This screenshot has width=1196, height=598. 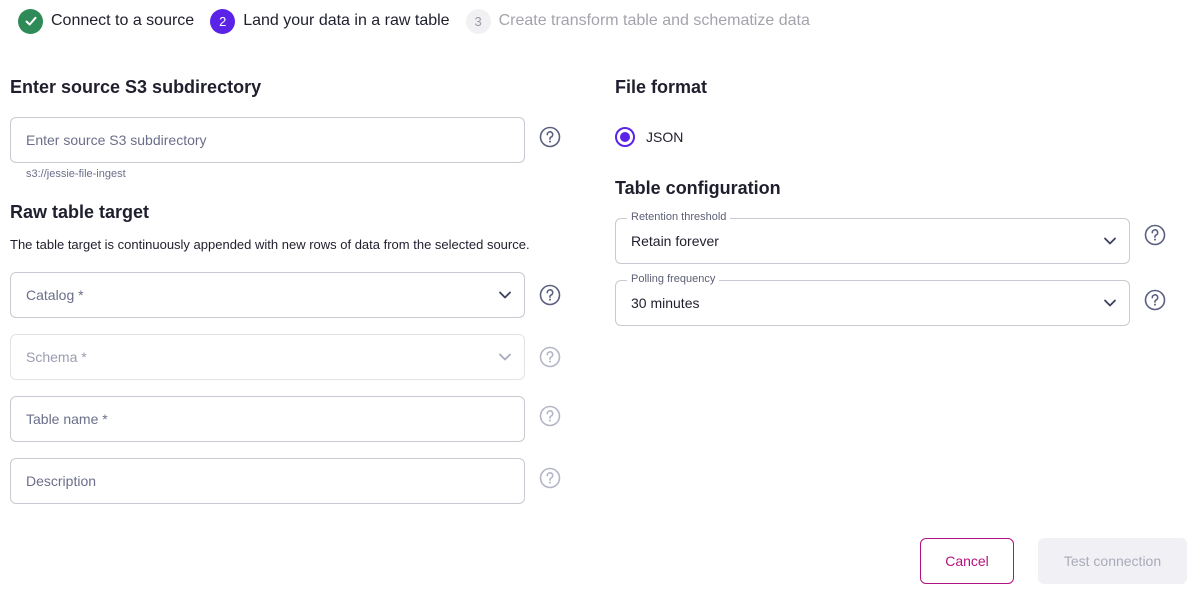 What do you see at coordinates (30, 21) in the screenshot?
I see `check-icon` at bounding box center [30, 21].